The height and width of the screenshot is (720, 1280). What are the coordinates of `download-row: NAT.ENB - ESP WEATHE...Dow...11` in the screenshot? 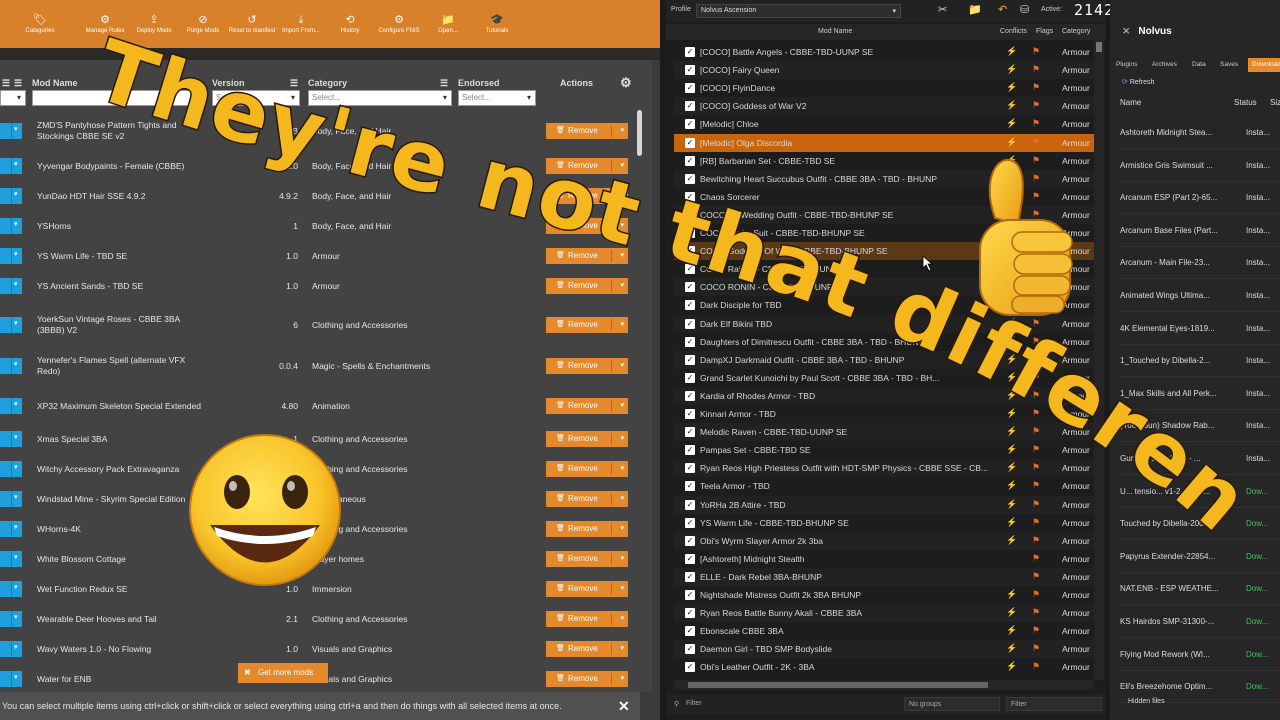 It's located at (1200, 589).